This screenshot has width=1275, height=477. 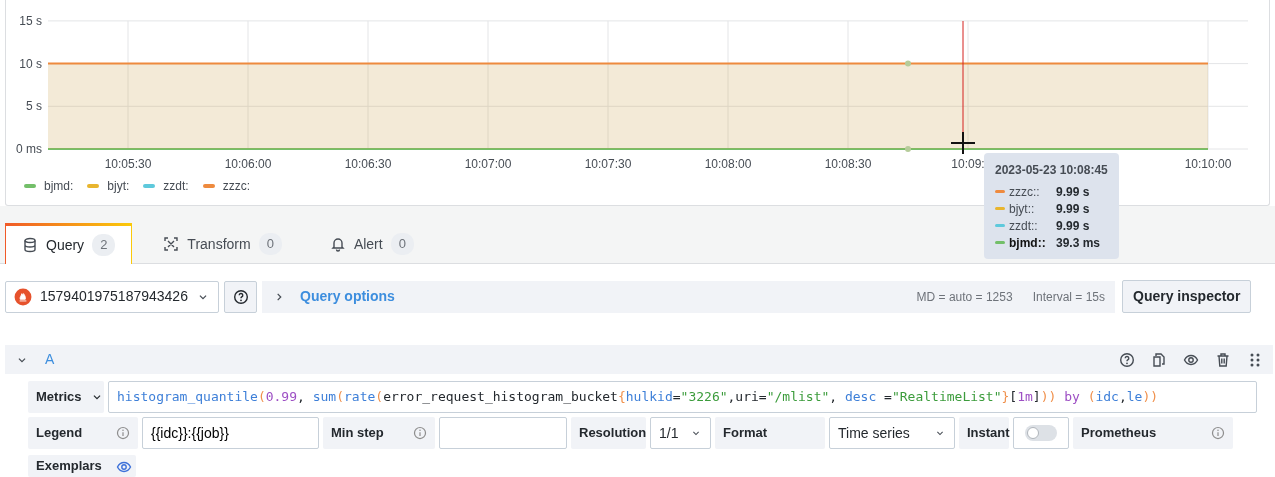 What do you see at coordinates (1025, 192) in the screenshot?
I see `series-name: zzzc::` at bounding box center [1025, 192].